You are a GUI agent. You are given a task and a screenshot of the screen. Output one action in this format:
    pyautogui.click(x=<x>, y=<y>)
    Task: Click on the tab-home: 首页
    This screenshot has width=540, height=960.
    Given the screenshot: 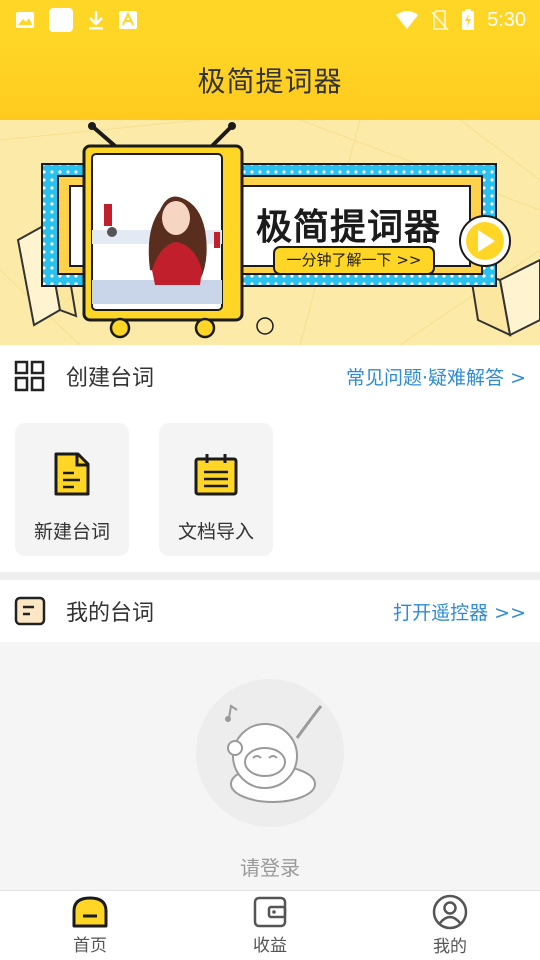 What is the action you would take?
    pyautogui.click(x=90, y=925)
    